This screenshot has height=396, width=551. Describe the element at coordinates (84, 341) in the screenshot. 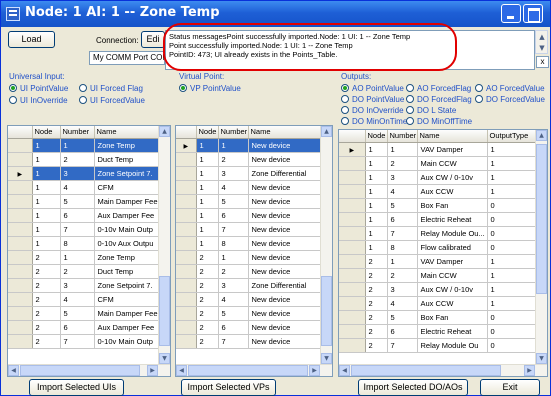

I see `table-row: 2 7 0-10v Main Outp` at that location.